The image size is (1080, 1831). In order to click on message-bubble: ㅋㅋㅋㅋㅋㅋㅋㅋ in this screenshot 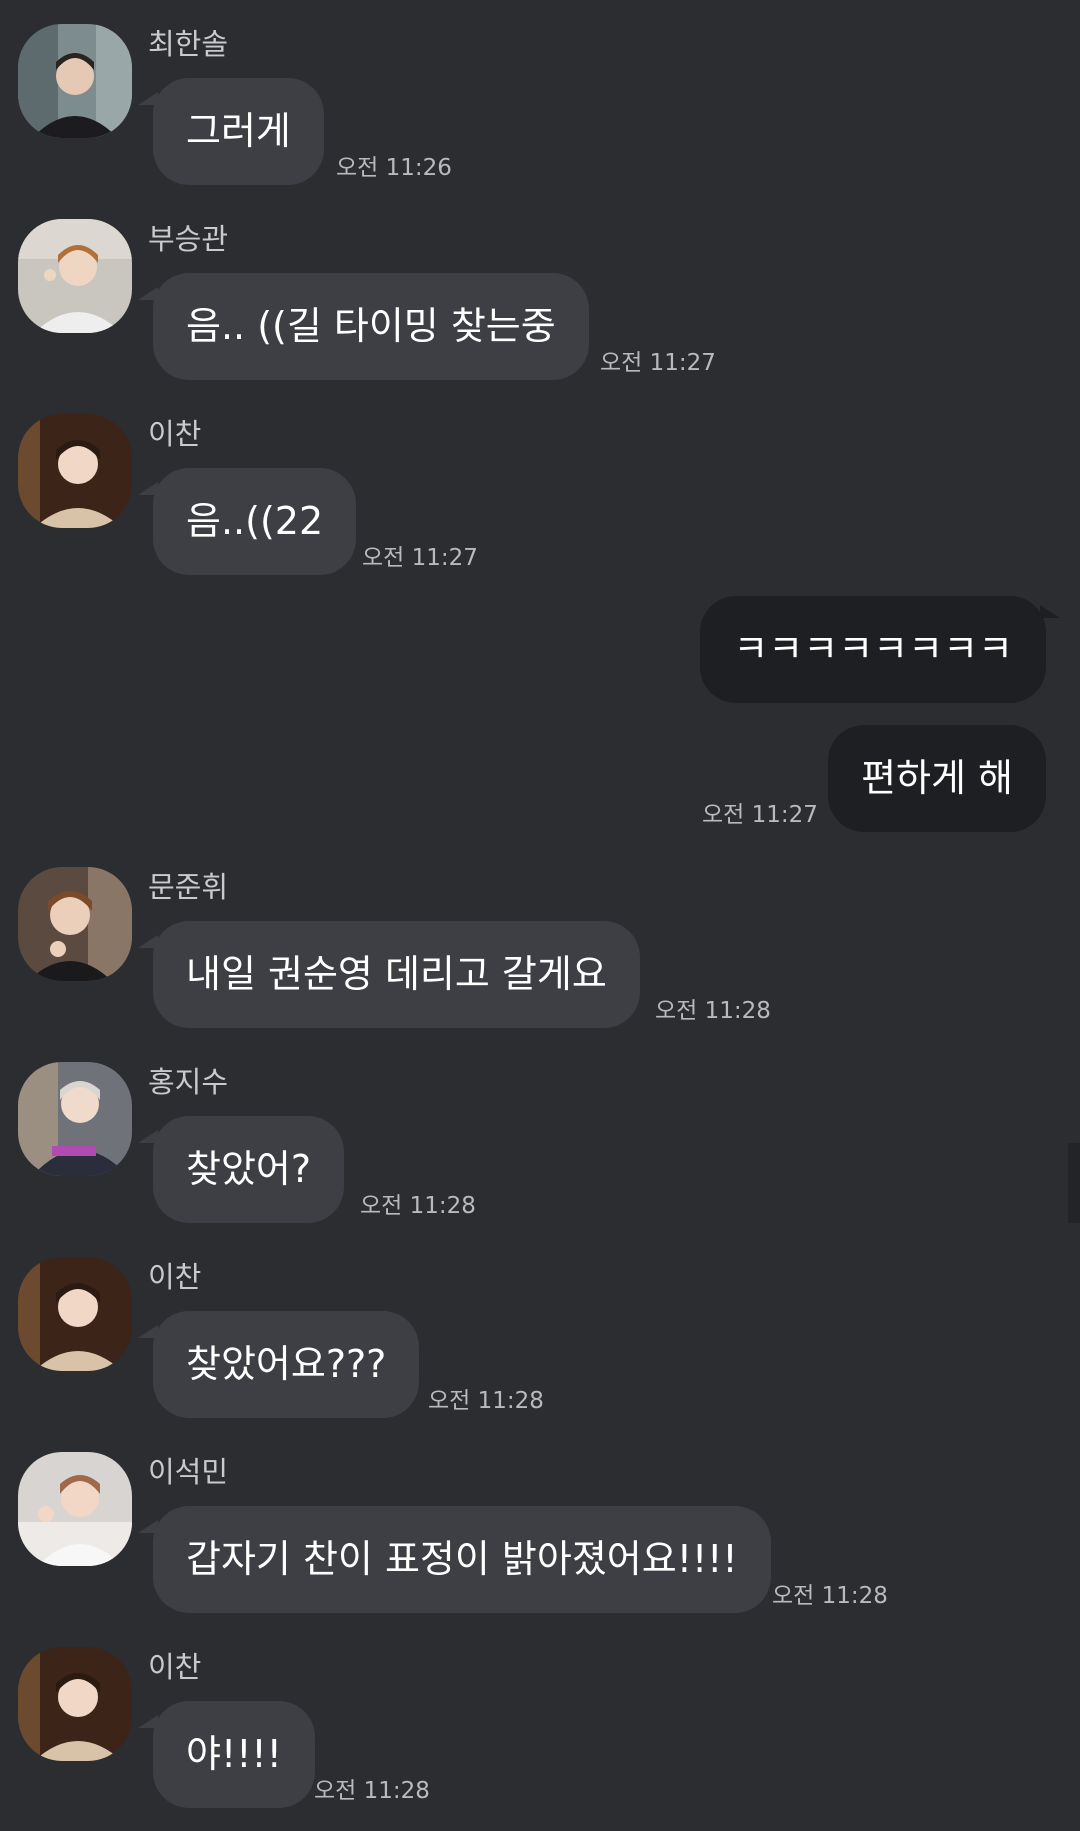, I will do `click(873, 649)`.